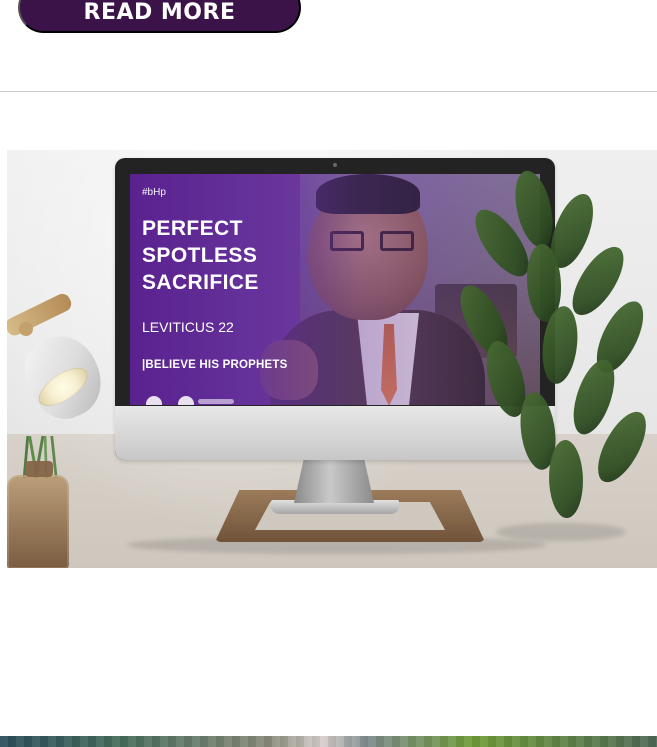  What do you see at coordinates (40, 315) in the screenshot?
I see `desk-lamp-arm` at bounding box center [40, 315].